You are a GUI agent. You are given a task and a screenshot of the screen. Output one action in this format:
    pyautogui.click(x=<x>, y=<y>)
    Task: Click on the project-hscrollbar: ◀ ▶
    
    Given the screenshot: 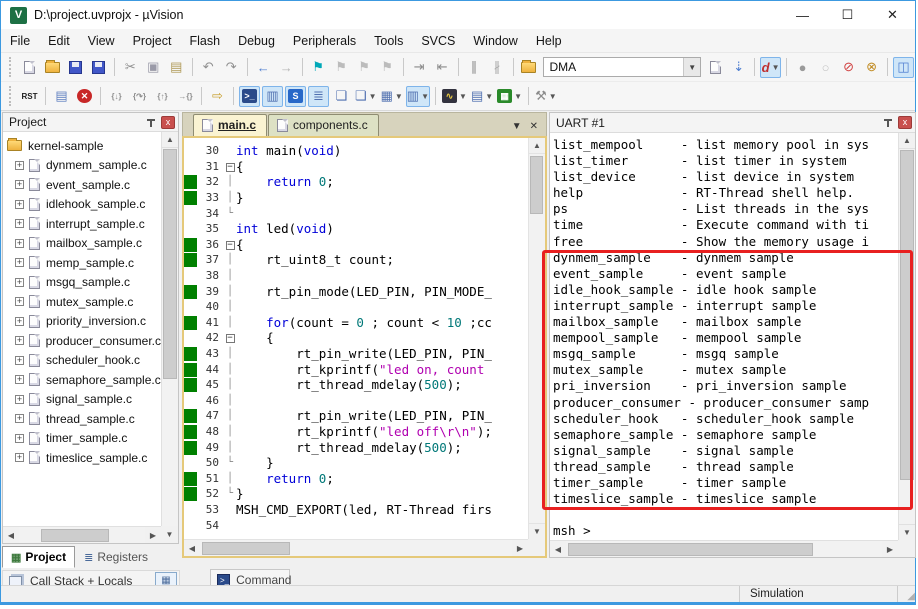 What is the action you would take?
    pyautogui.click(x=82, y=534)
    